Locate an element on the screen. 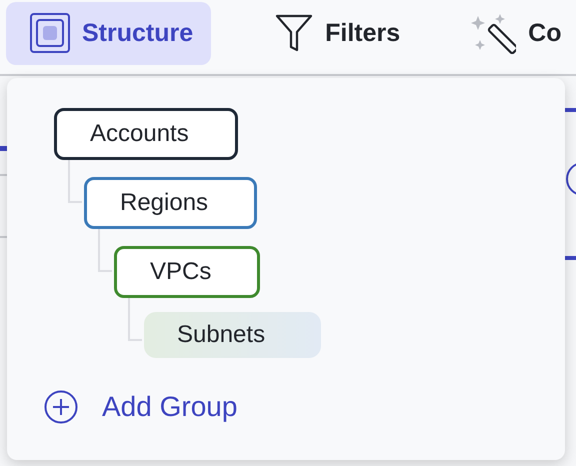 The width and height of the screenshot is (576, 466). tree-node: Regions is located at coordinates (171, 203).